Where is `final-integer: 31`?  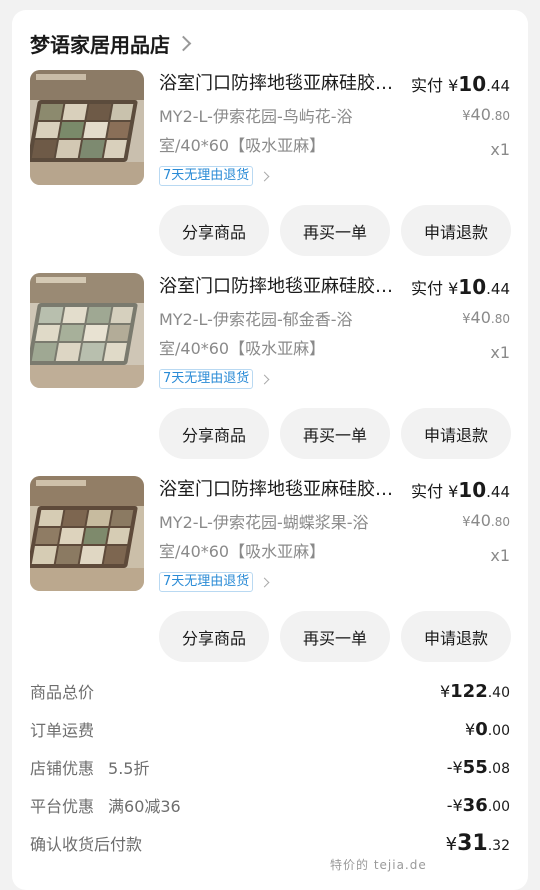 final-integer: 31 is located at coordinates (472, 843).